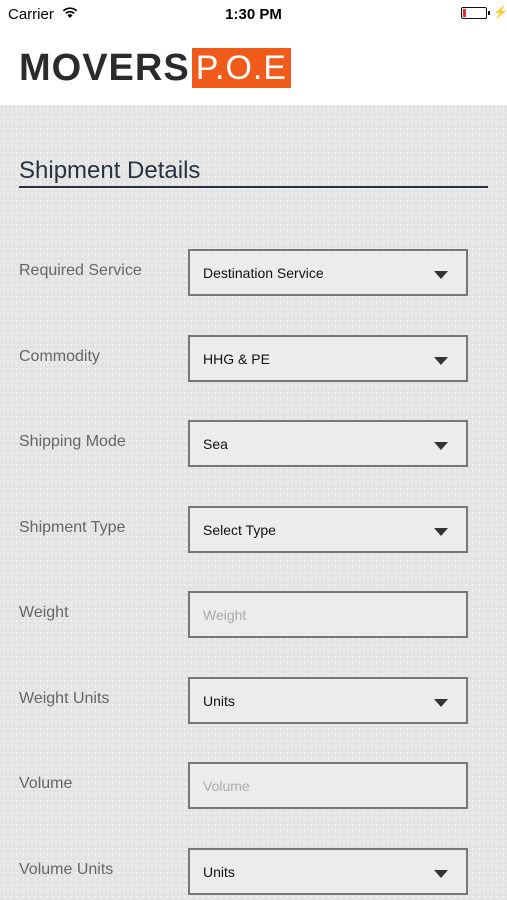 The width and height of the screenshot is (507, 900). What do you see at coordinates (110, 170) in the screenshot?
I see `section-title: Shipment Details` at bounding box center [110, 170].